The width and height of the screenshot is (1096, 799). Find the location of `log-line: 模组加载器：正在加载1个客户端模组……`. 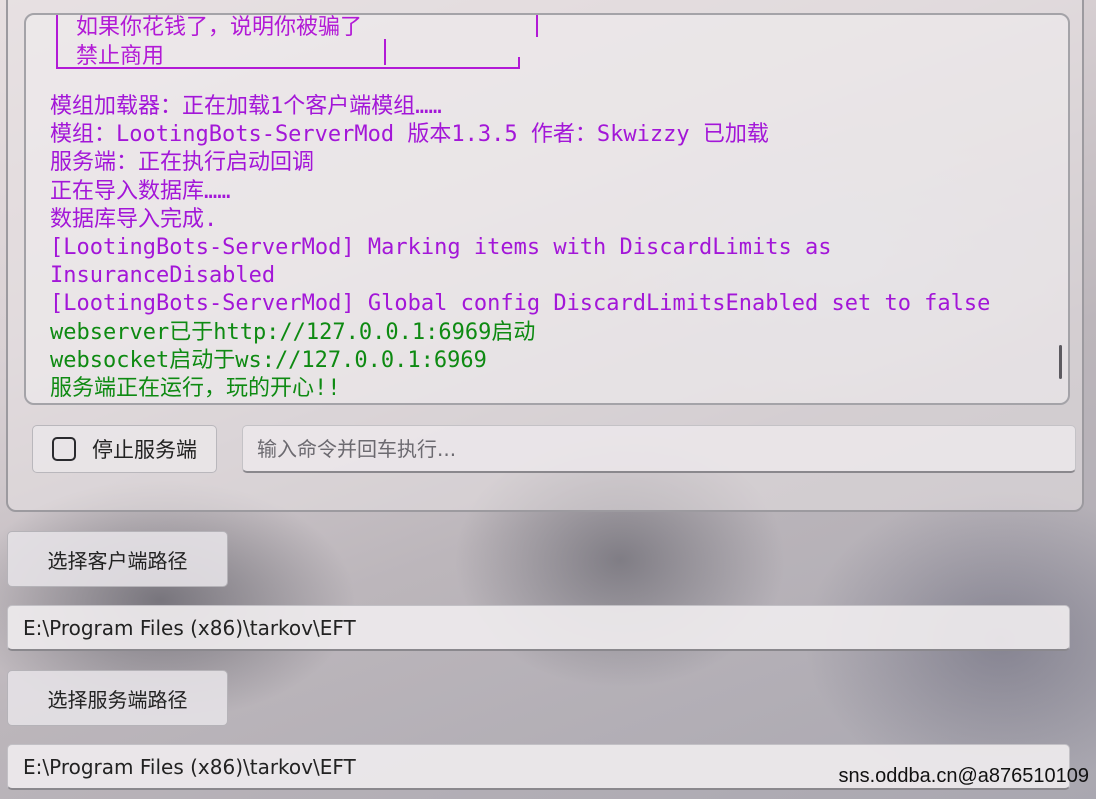

log-line: 模组加载器：正在加载1个客户端模组…… is located at coordinates (246, 106).